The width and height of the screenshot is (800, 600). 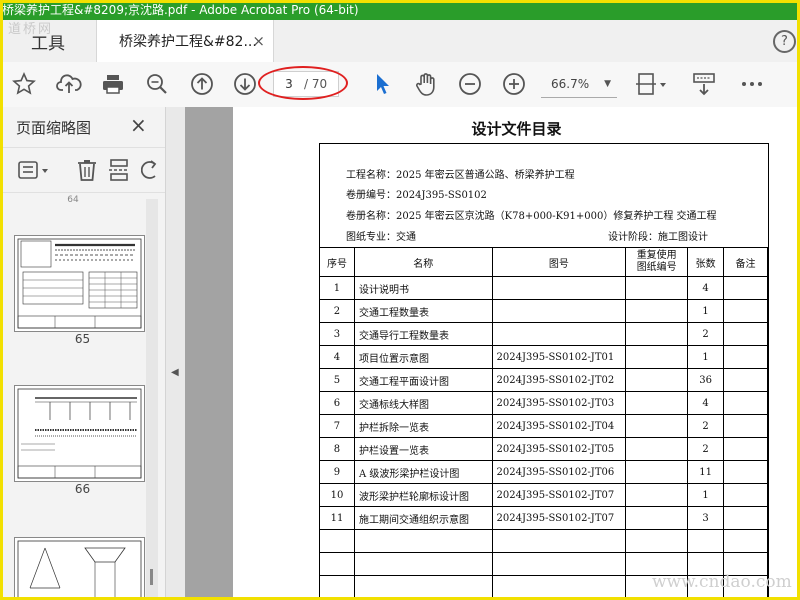 I want to click on collapse-left-icon: ◀, so click(x=175, y=372).